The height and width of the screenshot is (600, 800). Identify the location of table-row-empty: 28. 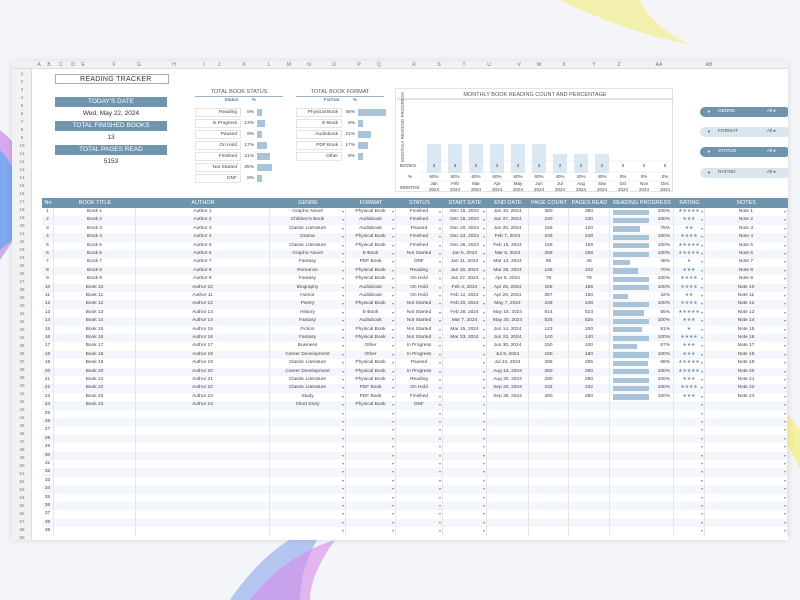
(415, 439).